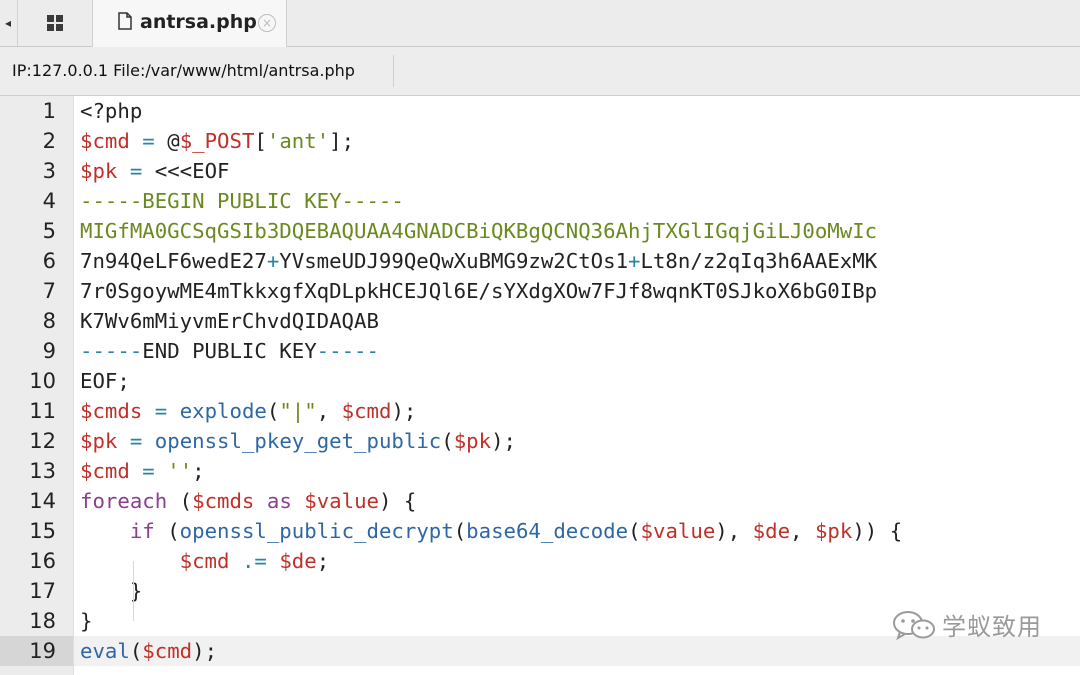  What do you see at coordinates (298, 141) in the screenshot?
I see `code-token: 'ant'` at bounding box center [298, 141].